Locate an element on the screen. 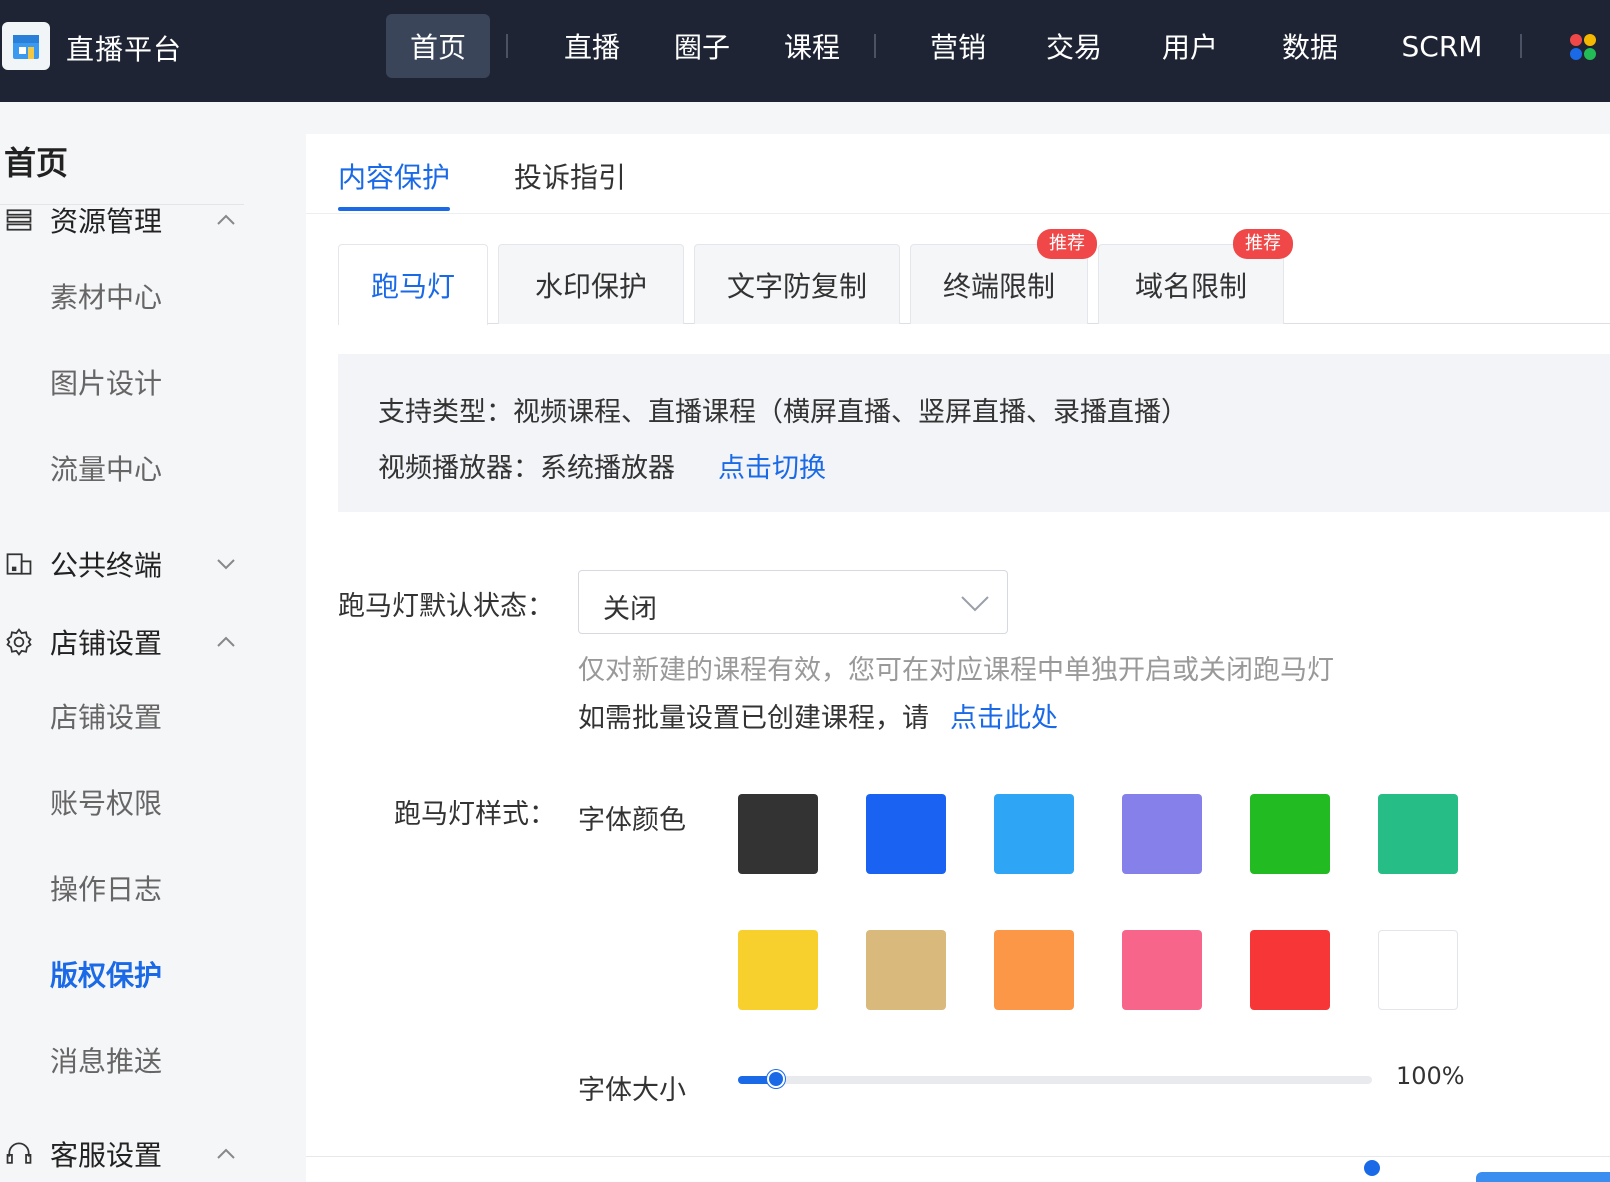  subtab-label: 文字防复制 is located at coordinates (796, 286).